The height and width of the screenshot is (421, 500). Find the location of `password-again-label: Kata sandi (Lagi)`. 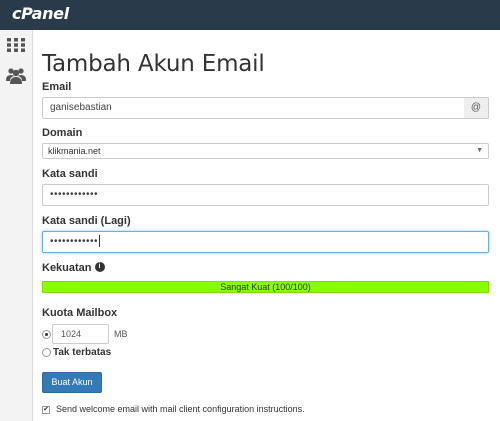

password-again-label: Kata sandi (Lagi) is located at coordinates (86, 221).